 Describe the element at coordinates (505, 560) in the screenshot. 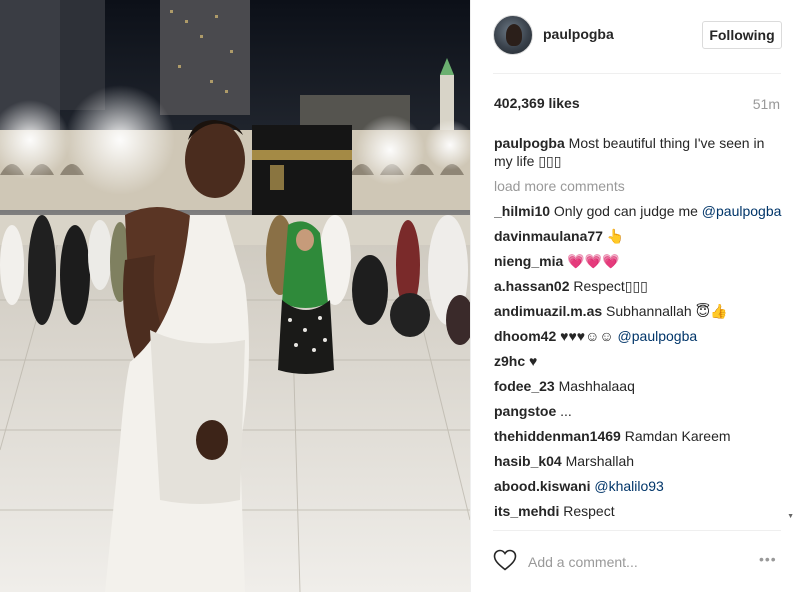

I see `heart-icon` at that location.